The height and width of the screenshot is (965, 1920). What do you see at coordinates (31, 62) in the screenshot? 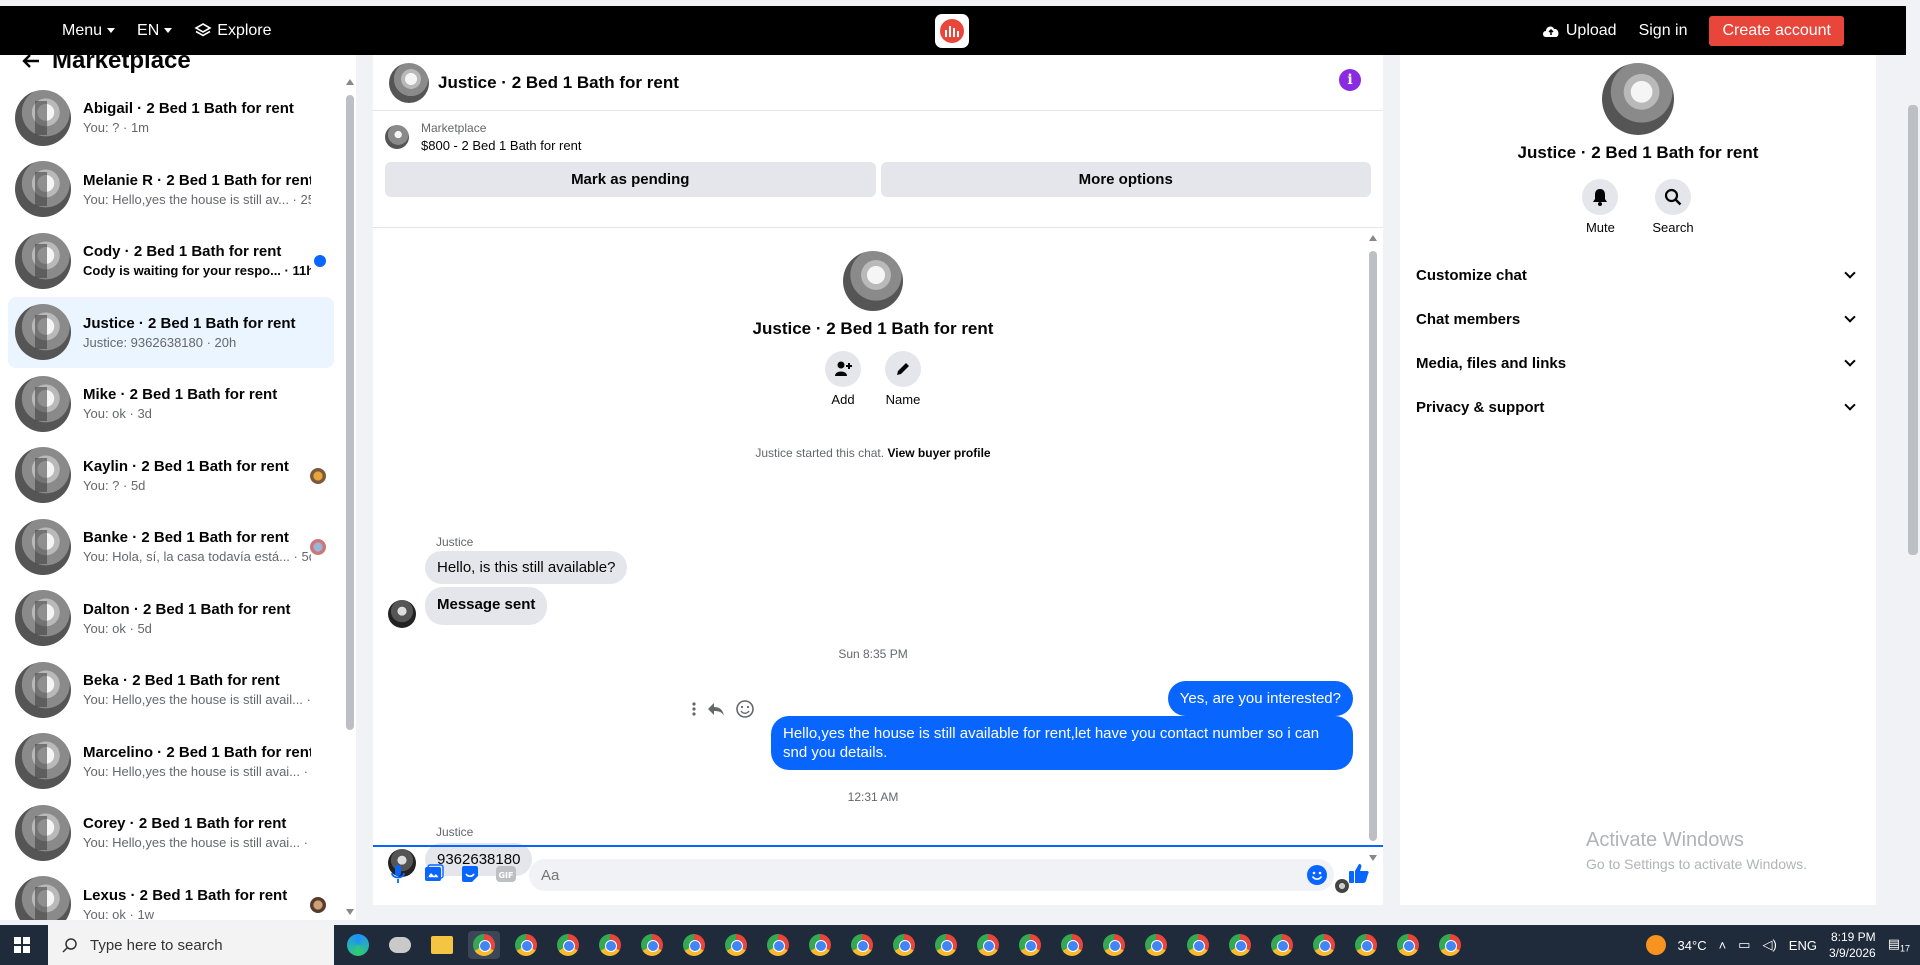
I see `back-arrow-icon` at bounding box center [31, 62].